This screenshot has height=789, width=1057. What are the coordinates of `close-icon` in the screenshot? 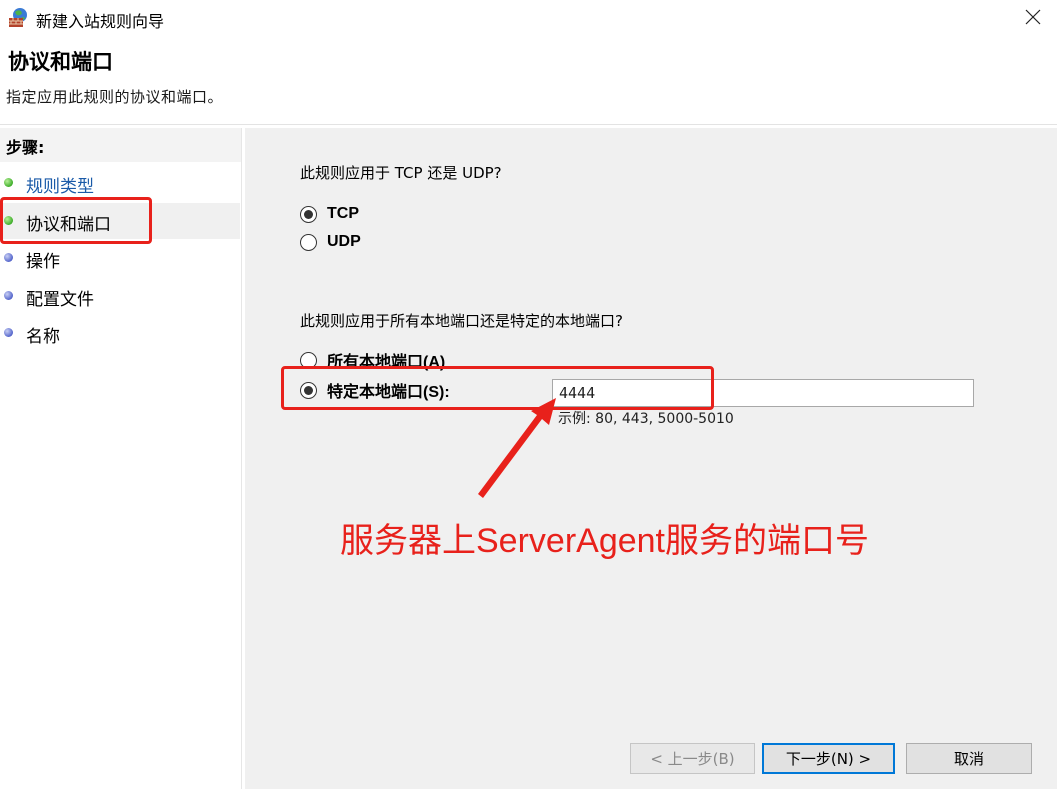 It's located at (1033, 17).